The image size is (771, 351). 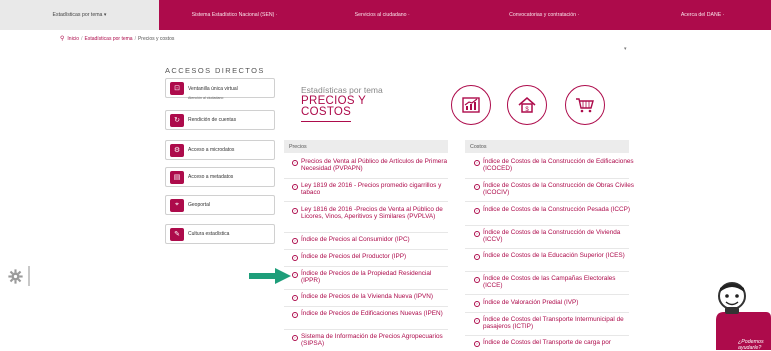 What do you see at coordinates (215, 70) in the screenshot?
I see `accesos-title: ACCESOS DIRECTOS` at bounding box center [215, 70].